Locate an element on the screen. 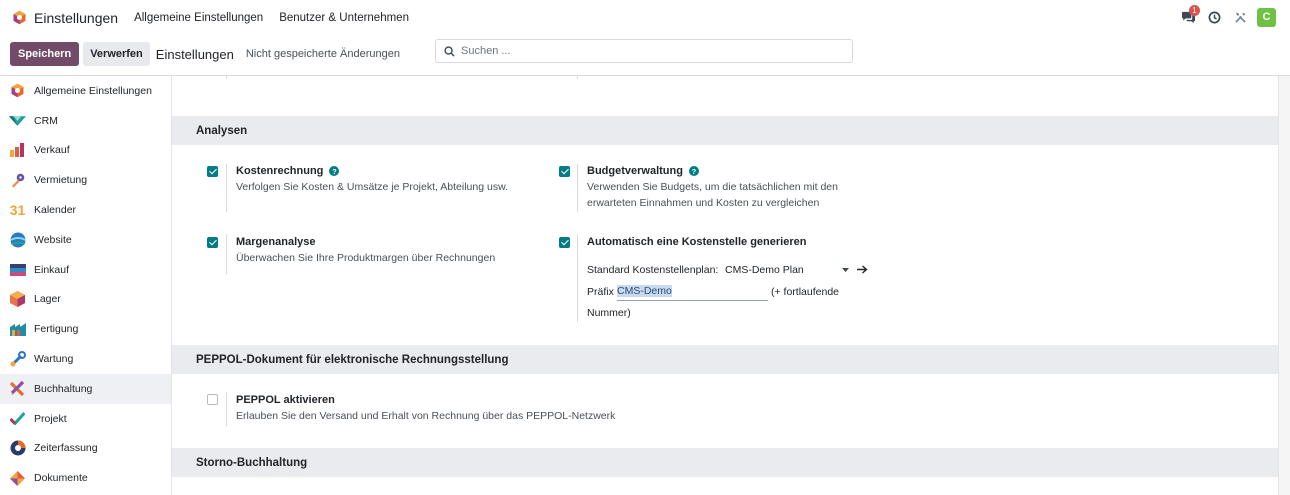  caret-down-icon is located at coordinates (845, 270).